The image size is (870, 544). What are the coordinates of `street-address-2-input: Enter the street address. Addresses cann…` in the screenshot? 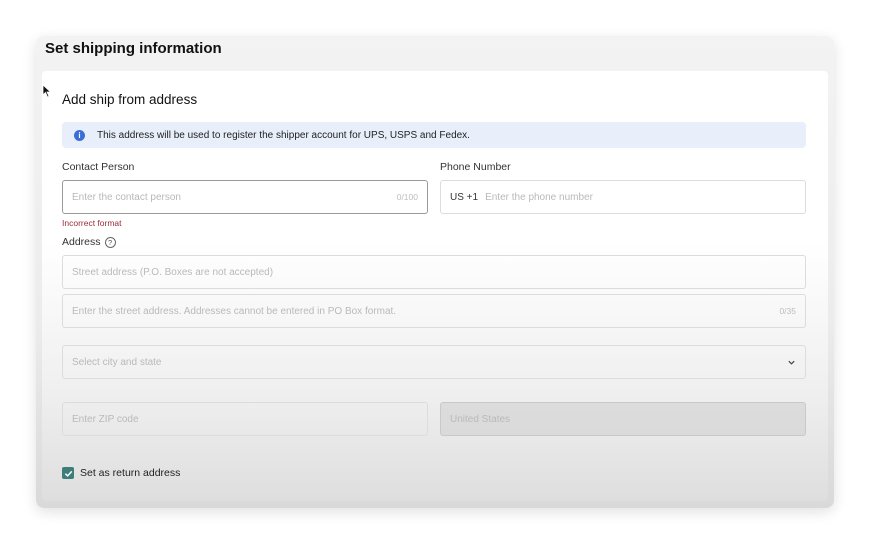 It's located at (434, 311).